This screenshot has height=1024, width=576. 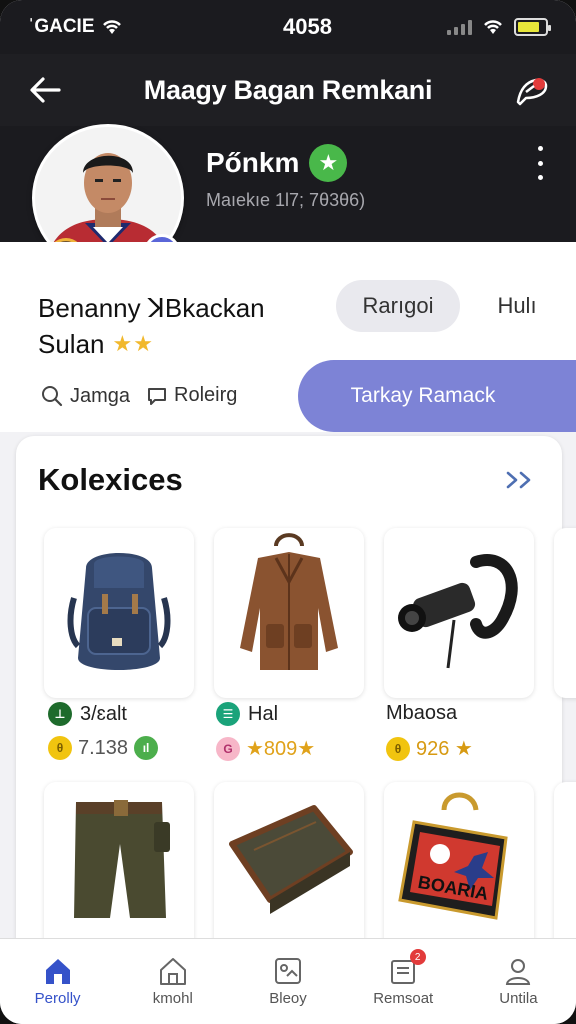 I want to click on item-name-label: Mbaosa, so click(x=422, y=713).